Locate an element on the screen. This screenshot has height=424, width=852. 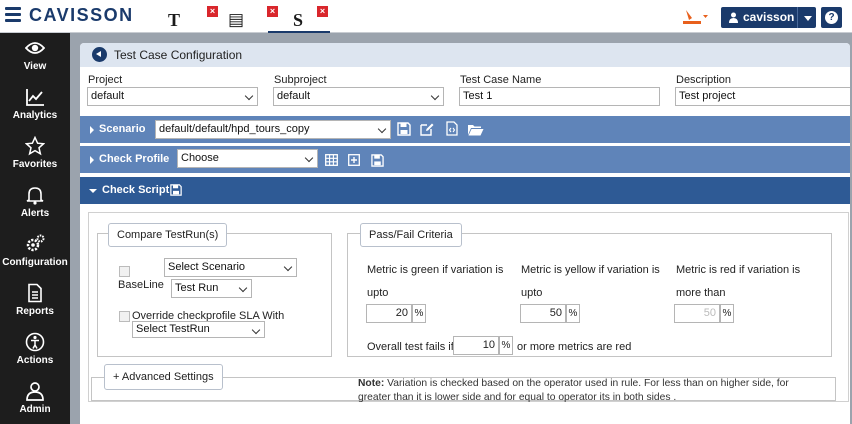
eye-icon is located at coordinates (35, 48).